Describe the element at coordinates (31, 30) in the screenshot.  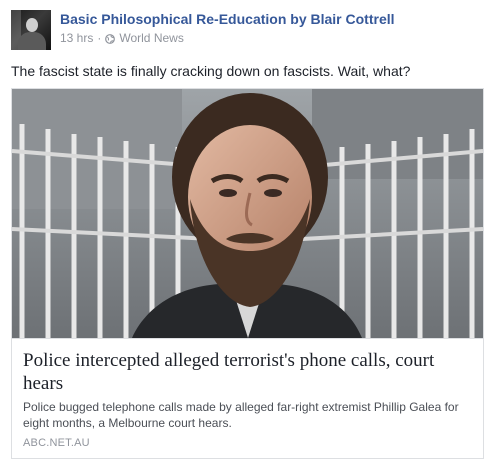
I see `page-avatar` at that location.